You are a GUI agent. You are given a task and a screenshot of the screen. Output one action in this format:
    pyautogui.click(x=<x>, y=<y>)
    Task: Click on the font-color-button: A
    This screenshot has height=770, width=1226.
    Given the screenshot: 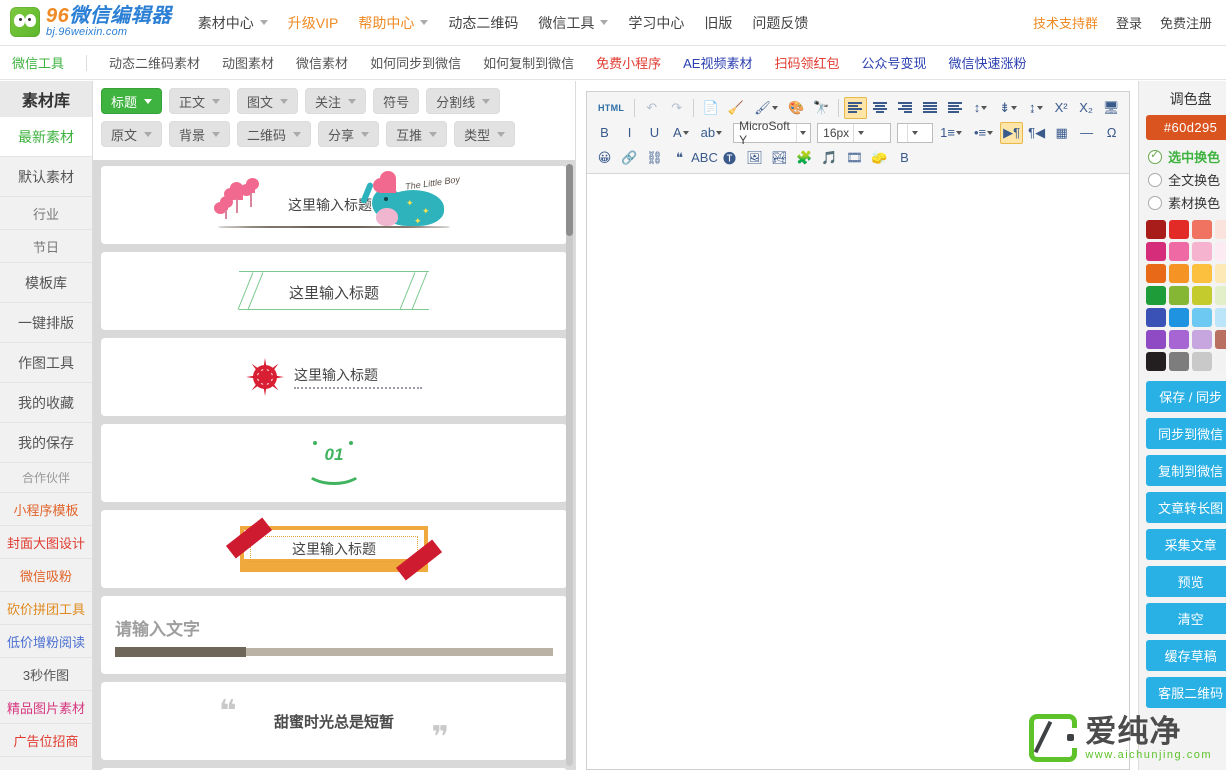 What is the action you would take?
    pyautogui.click(x=681, y=133)
    